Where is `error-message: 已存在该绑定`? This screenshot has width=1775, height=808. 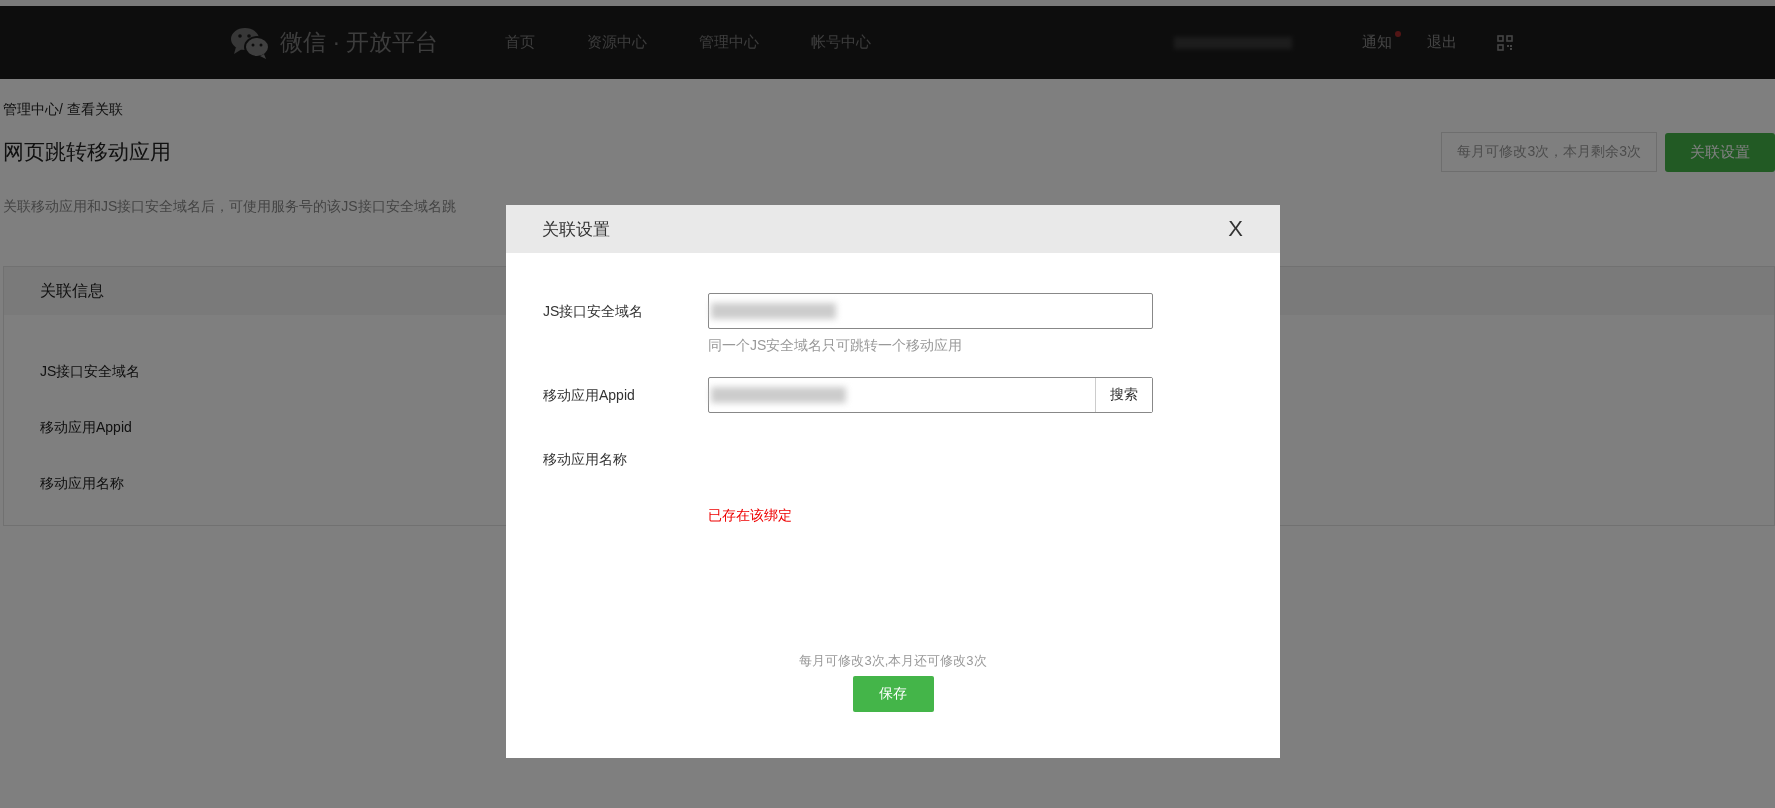 error-message: 已存在该绑定 is located at coordinates (750, 516).